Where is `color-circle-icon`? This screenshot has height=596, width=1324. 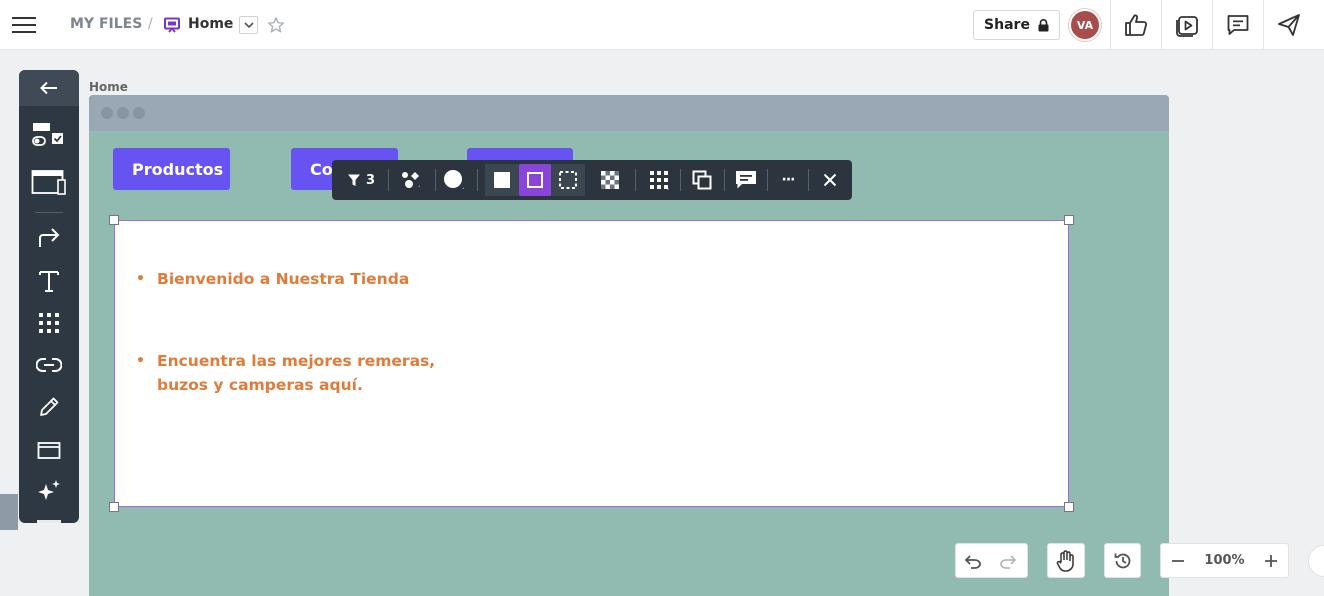
color-circle-icon is located at coordinates (454, 179).